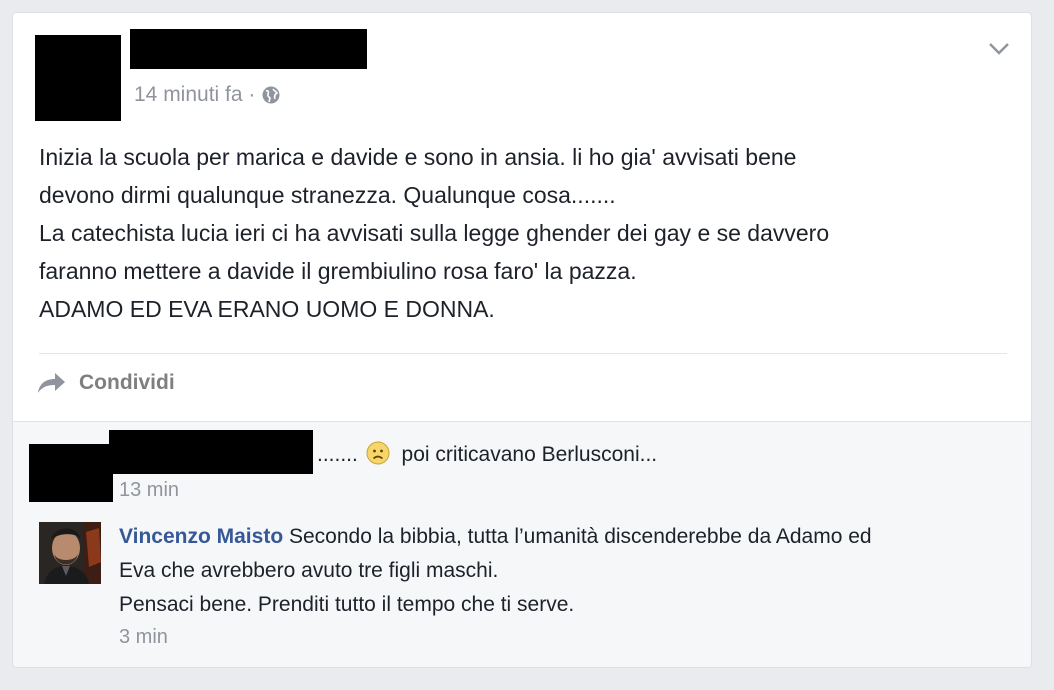  What do you see at coordinates (523, 353) in the screenshot?
I see `divider` at bounding box center [523, 353].